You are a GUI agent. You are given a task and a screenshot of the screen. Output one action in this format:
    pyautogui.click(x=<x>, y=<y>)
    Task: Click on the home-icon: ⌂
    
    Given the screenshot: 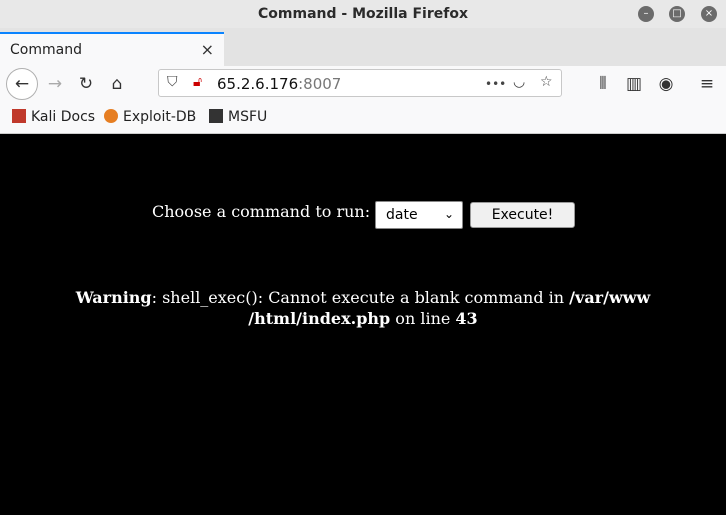 What is the action you would take?
    pyautogui.click(x=117, y=84)
    